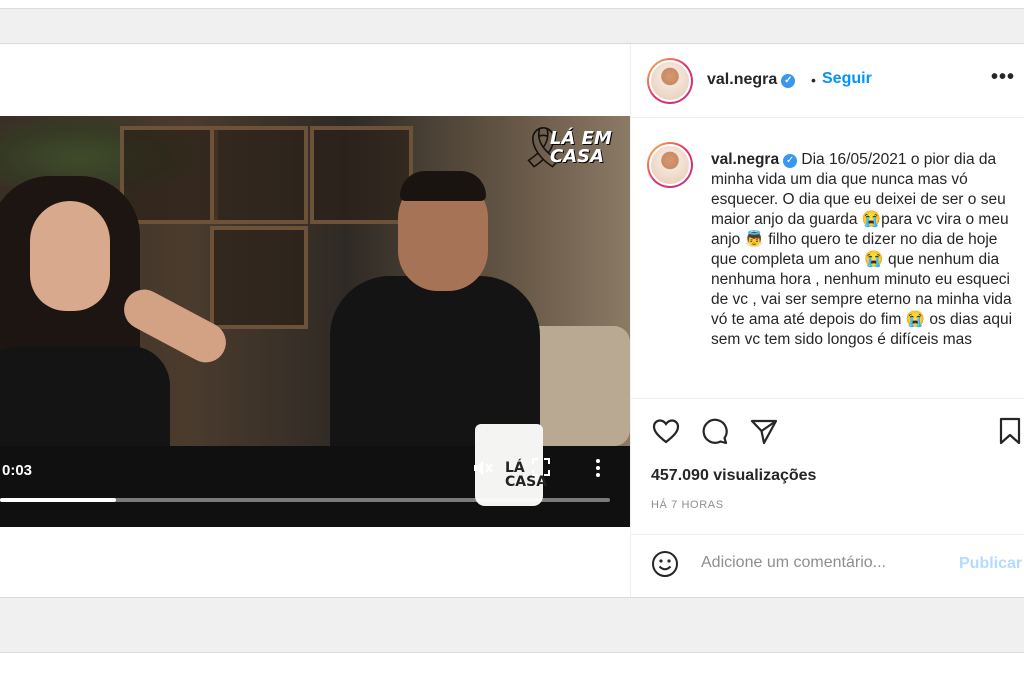  What do you see at coordinates (687, 505) in the screenshot?
I see `post-timestamp: HÁ 7 HORAS` at bounding box center [687, 505].